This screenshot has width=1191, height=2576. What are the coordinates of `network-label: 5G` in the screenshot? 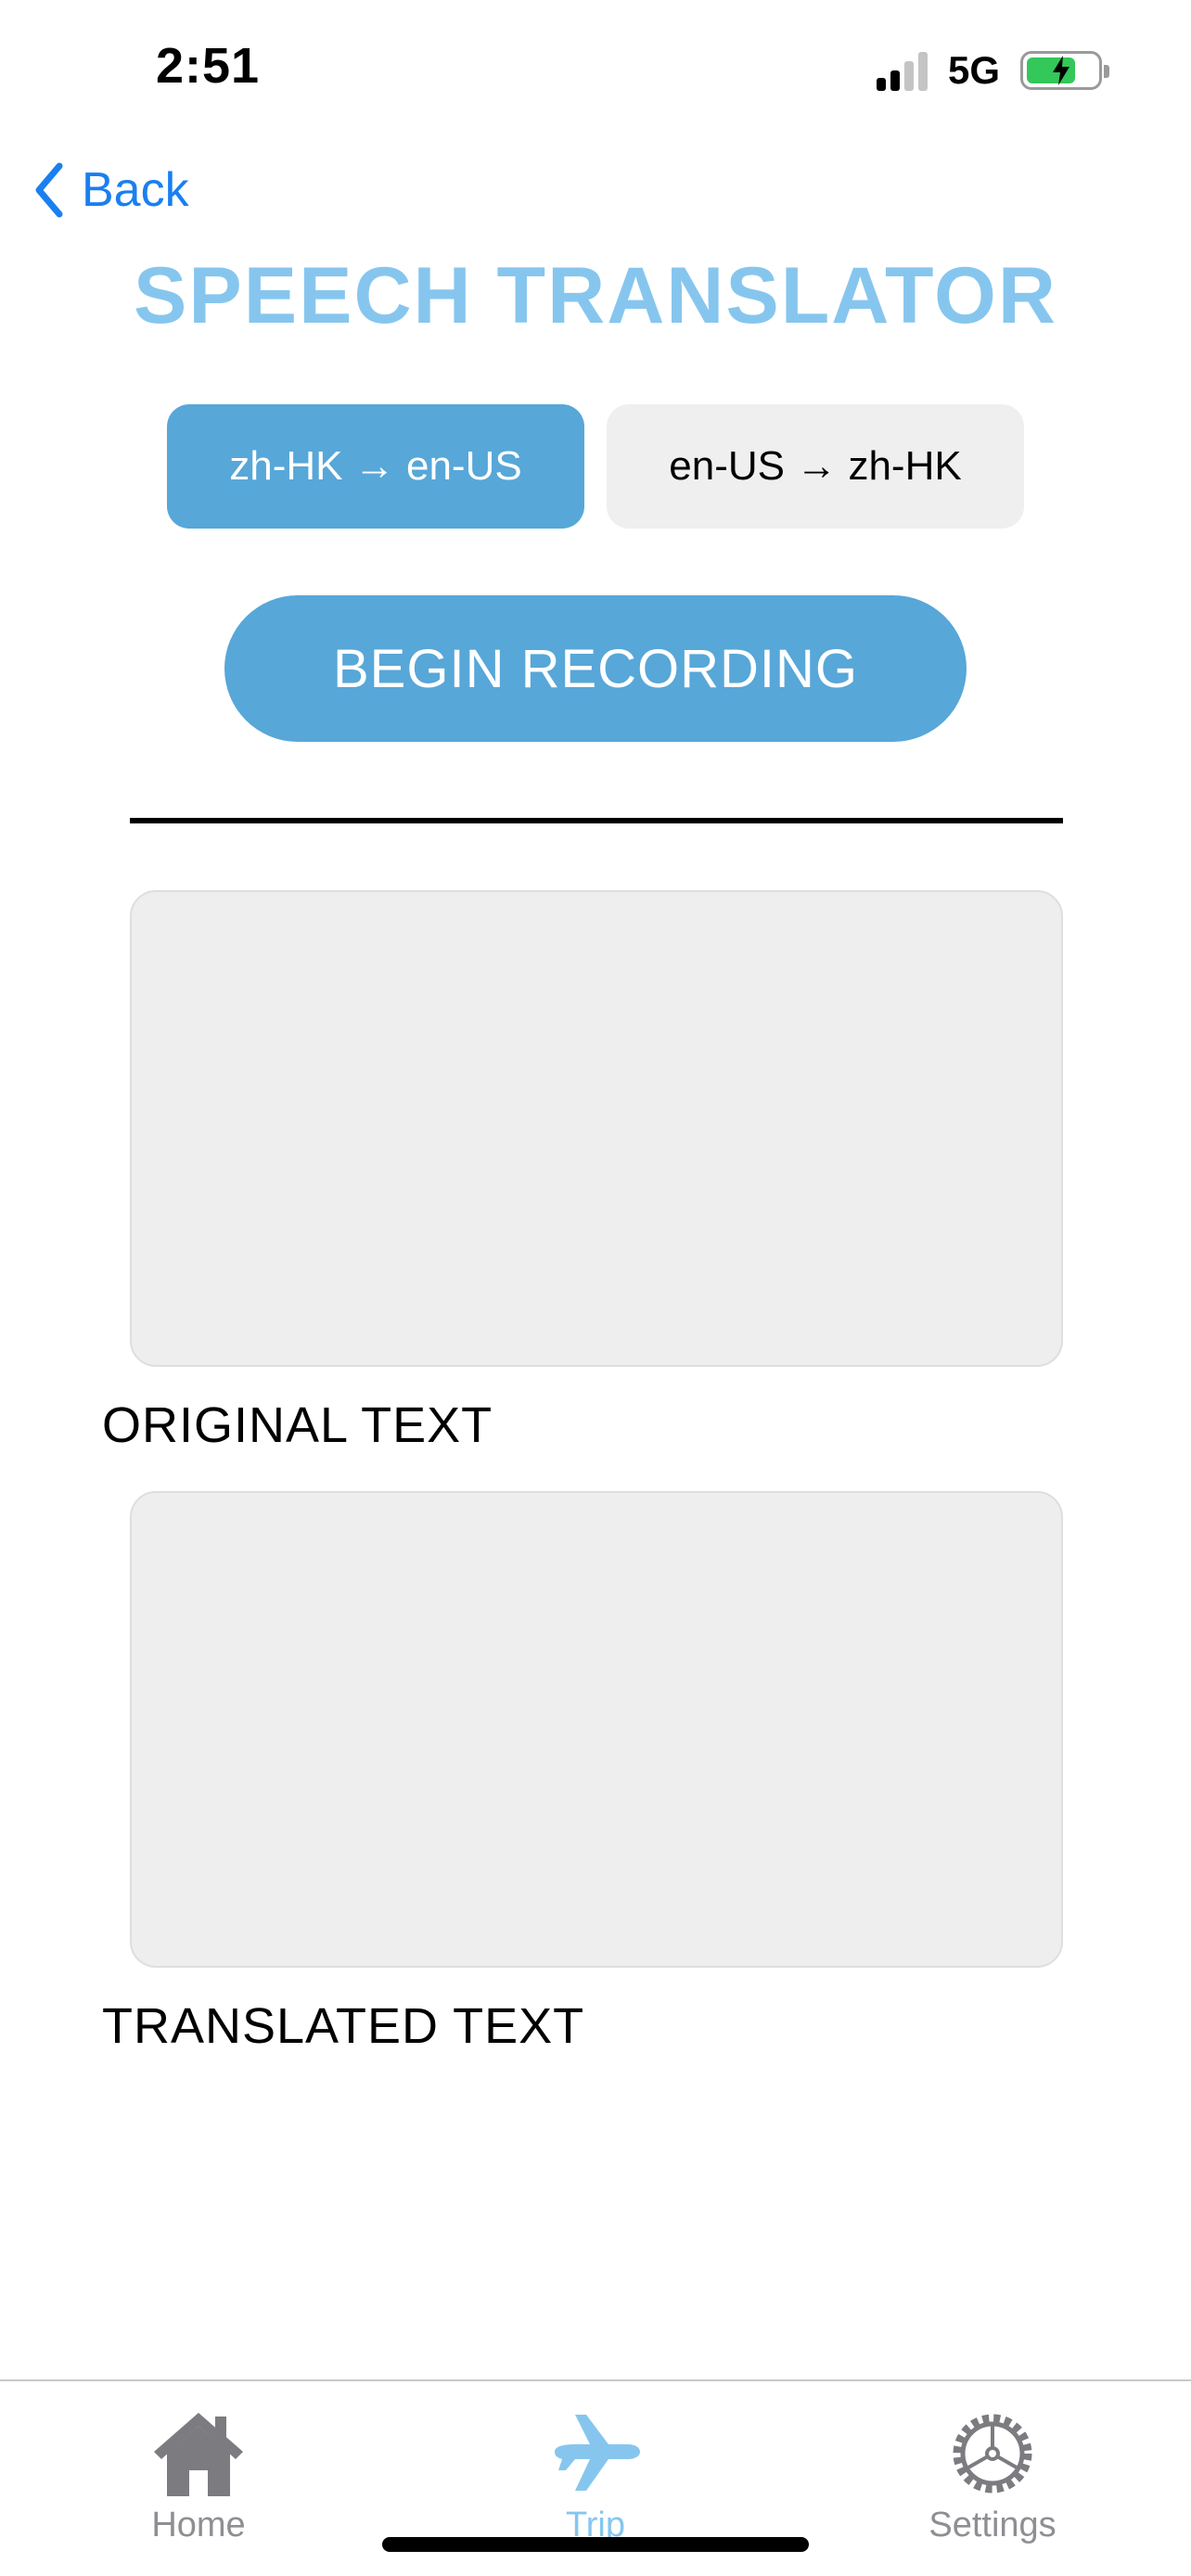 It's located at (973, 70).